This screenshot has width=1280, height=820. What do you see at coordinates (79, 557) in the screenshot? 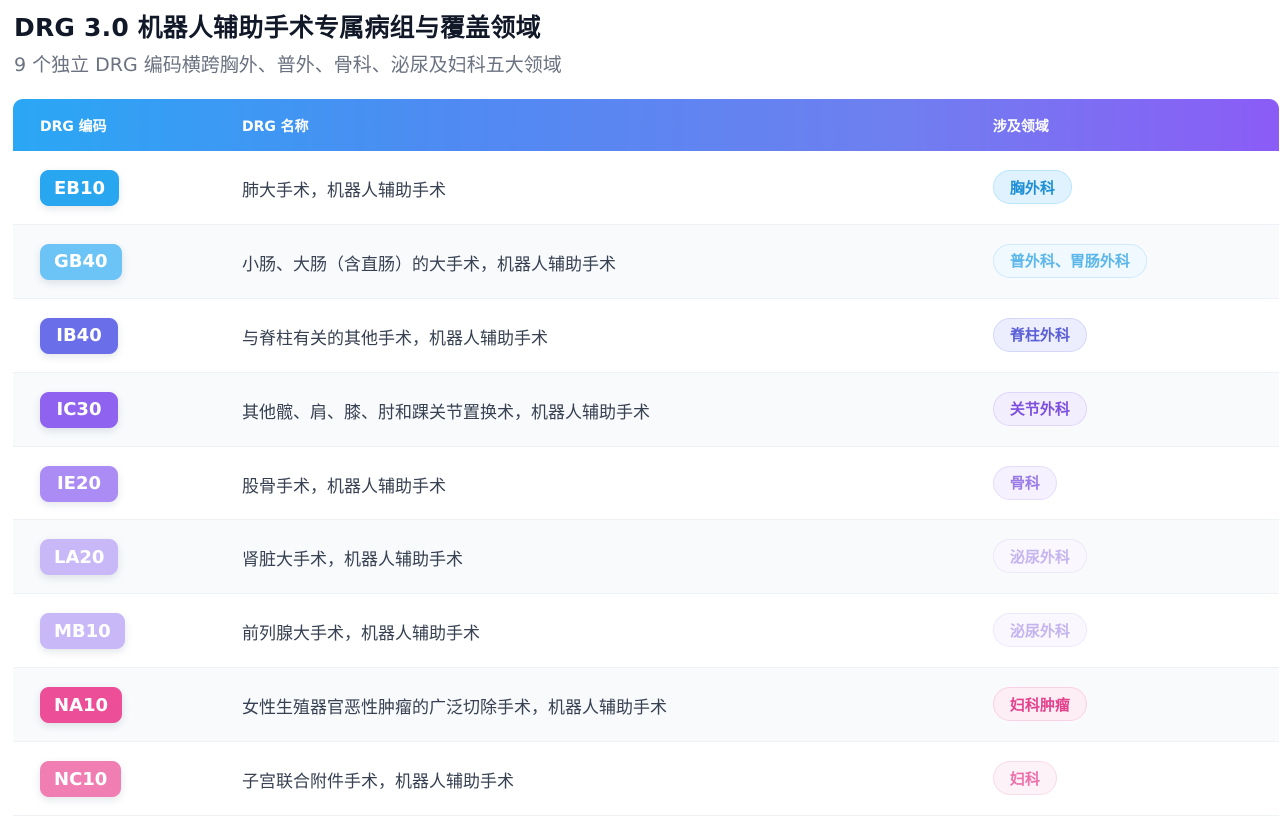
I see `drg-code-badge: LA20` at bounding box center [79, 557].